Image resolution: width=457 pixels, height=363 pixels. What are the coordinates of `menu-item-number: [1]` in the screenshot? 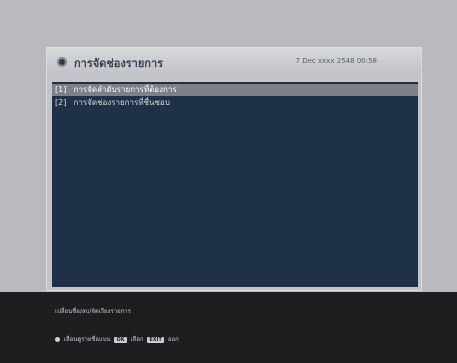 It's located at (61, 89).